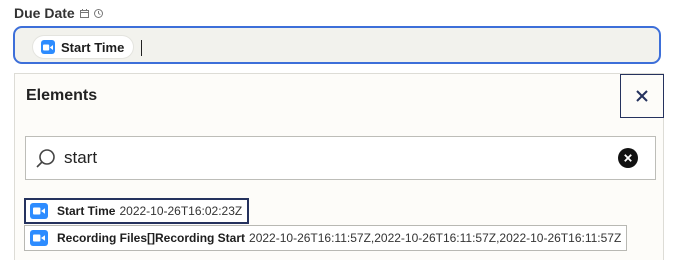  Describe the element at coordinates (62, 95) in the screenshot. I see `dropdown-title: Elements` at that location.